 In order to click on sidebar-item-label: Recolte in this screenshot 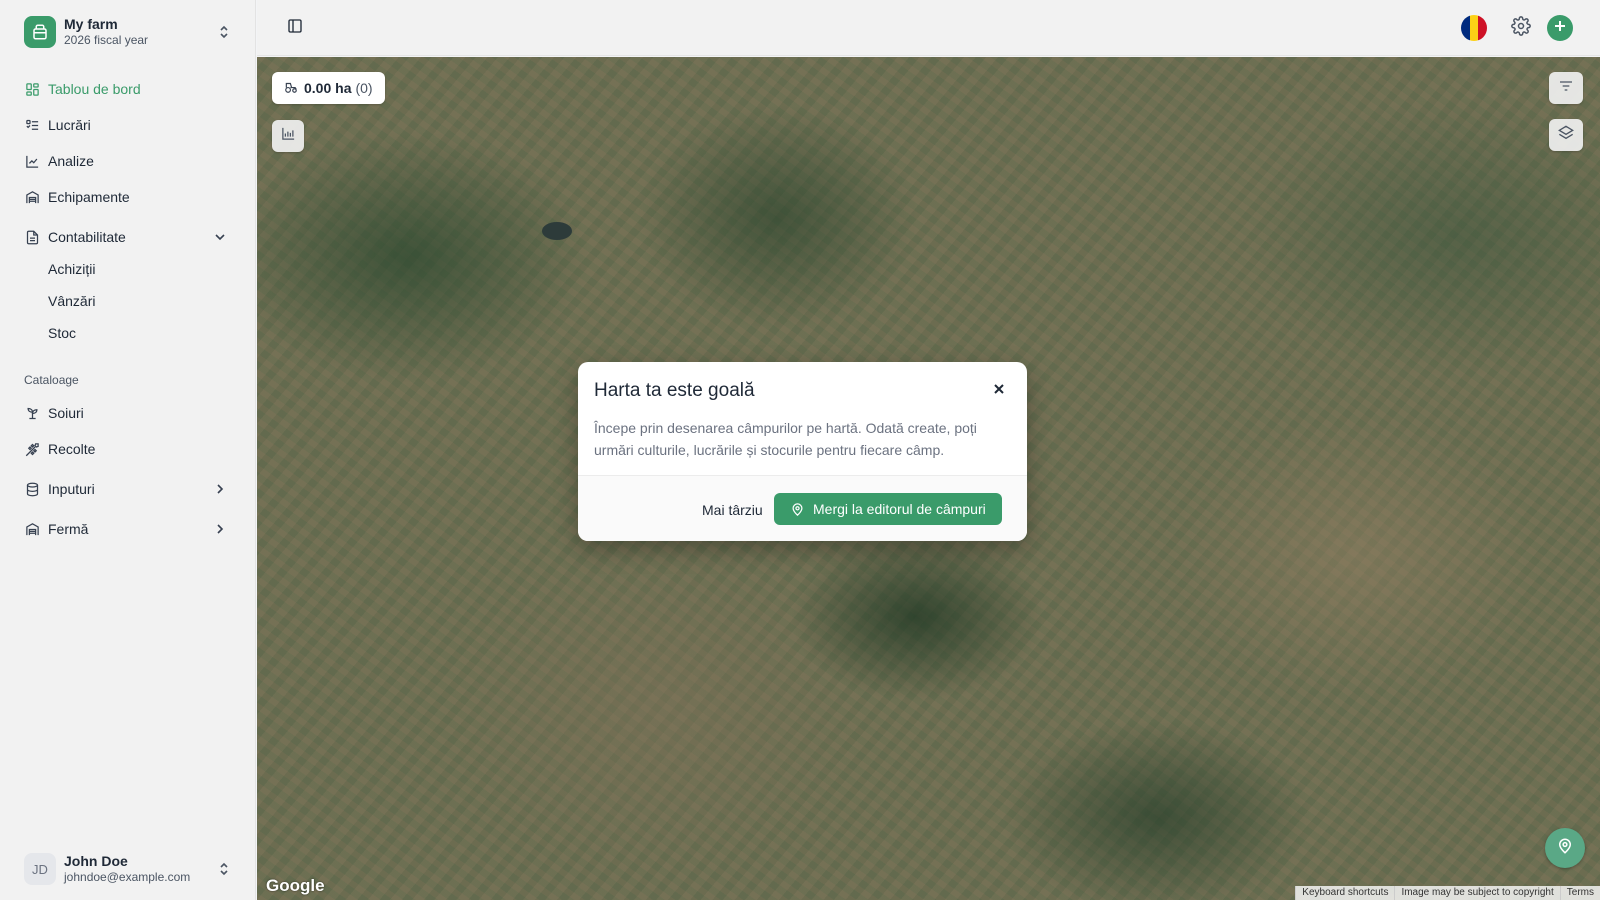, I will do `click(72, 449)`.